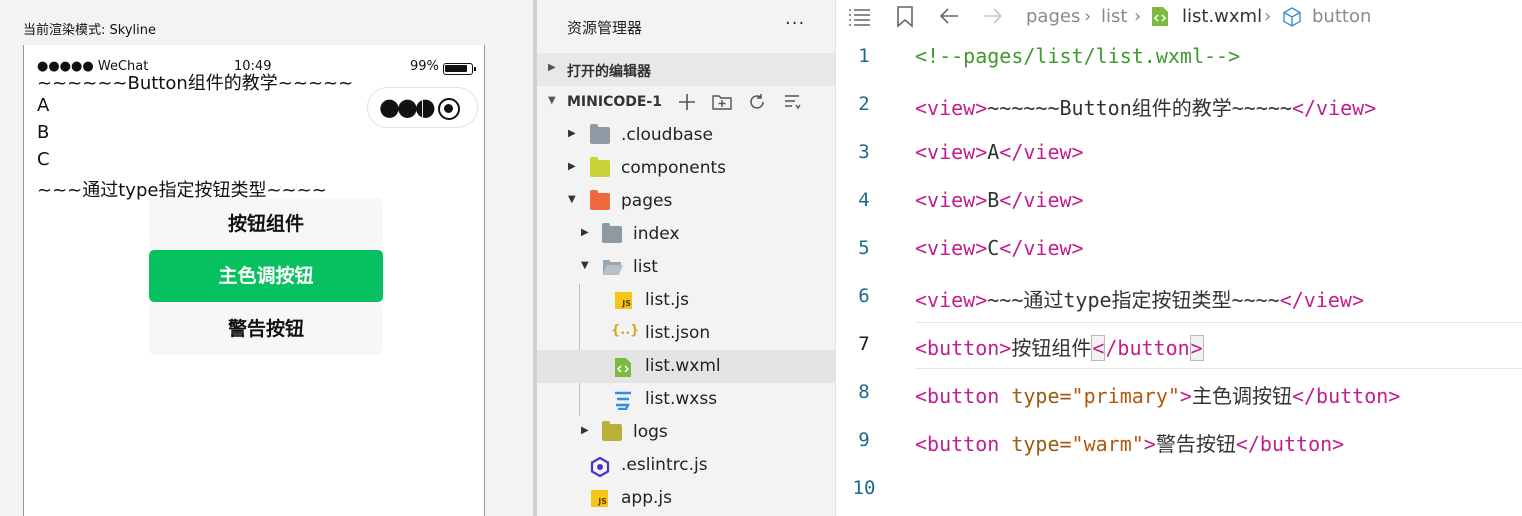 Image resolution: width=1522 pixels, height=516 pixels. I want to click on bookmark-icon, so click(905, 19).